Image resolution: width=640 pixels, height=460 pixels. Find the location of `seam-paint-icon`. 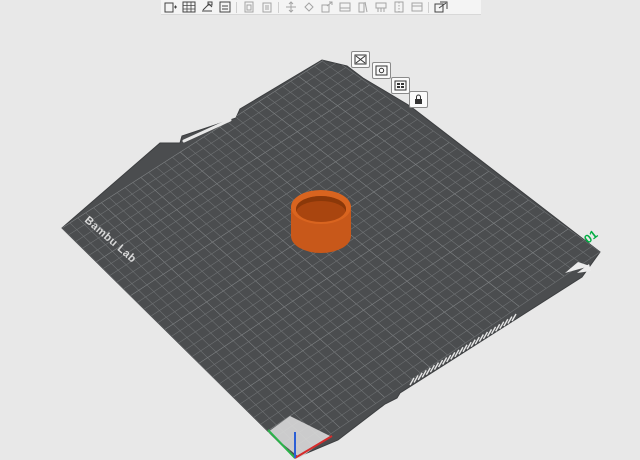

seam-paint-icon is located at coordinates (398, 7).